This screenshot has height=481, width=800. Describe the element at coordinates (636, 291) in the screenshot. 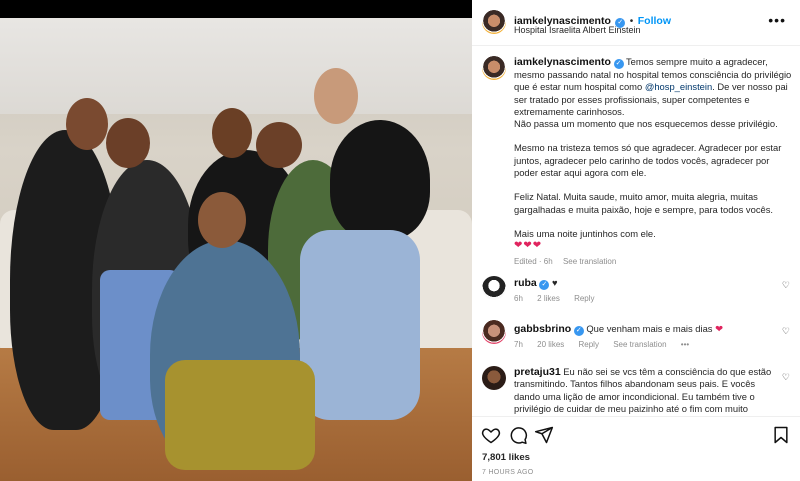

I see `comment-item: ruba ✓ ♥ 6h 2 likes Reply ♡` at that location.